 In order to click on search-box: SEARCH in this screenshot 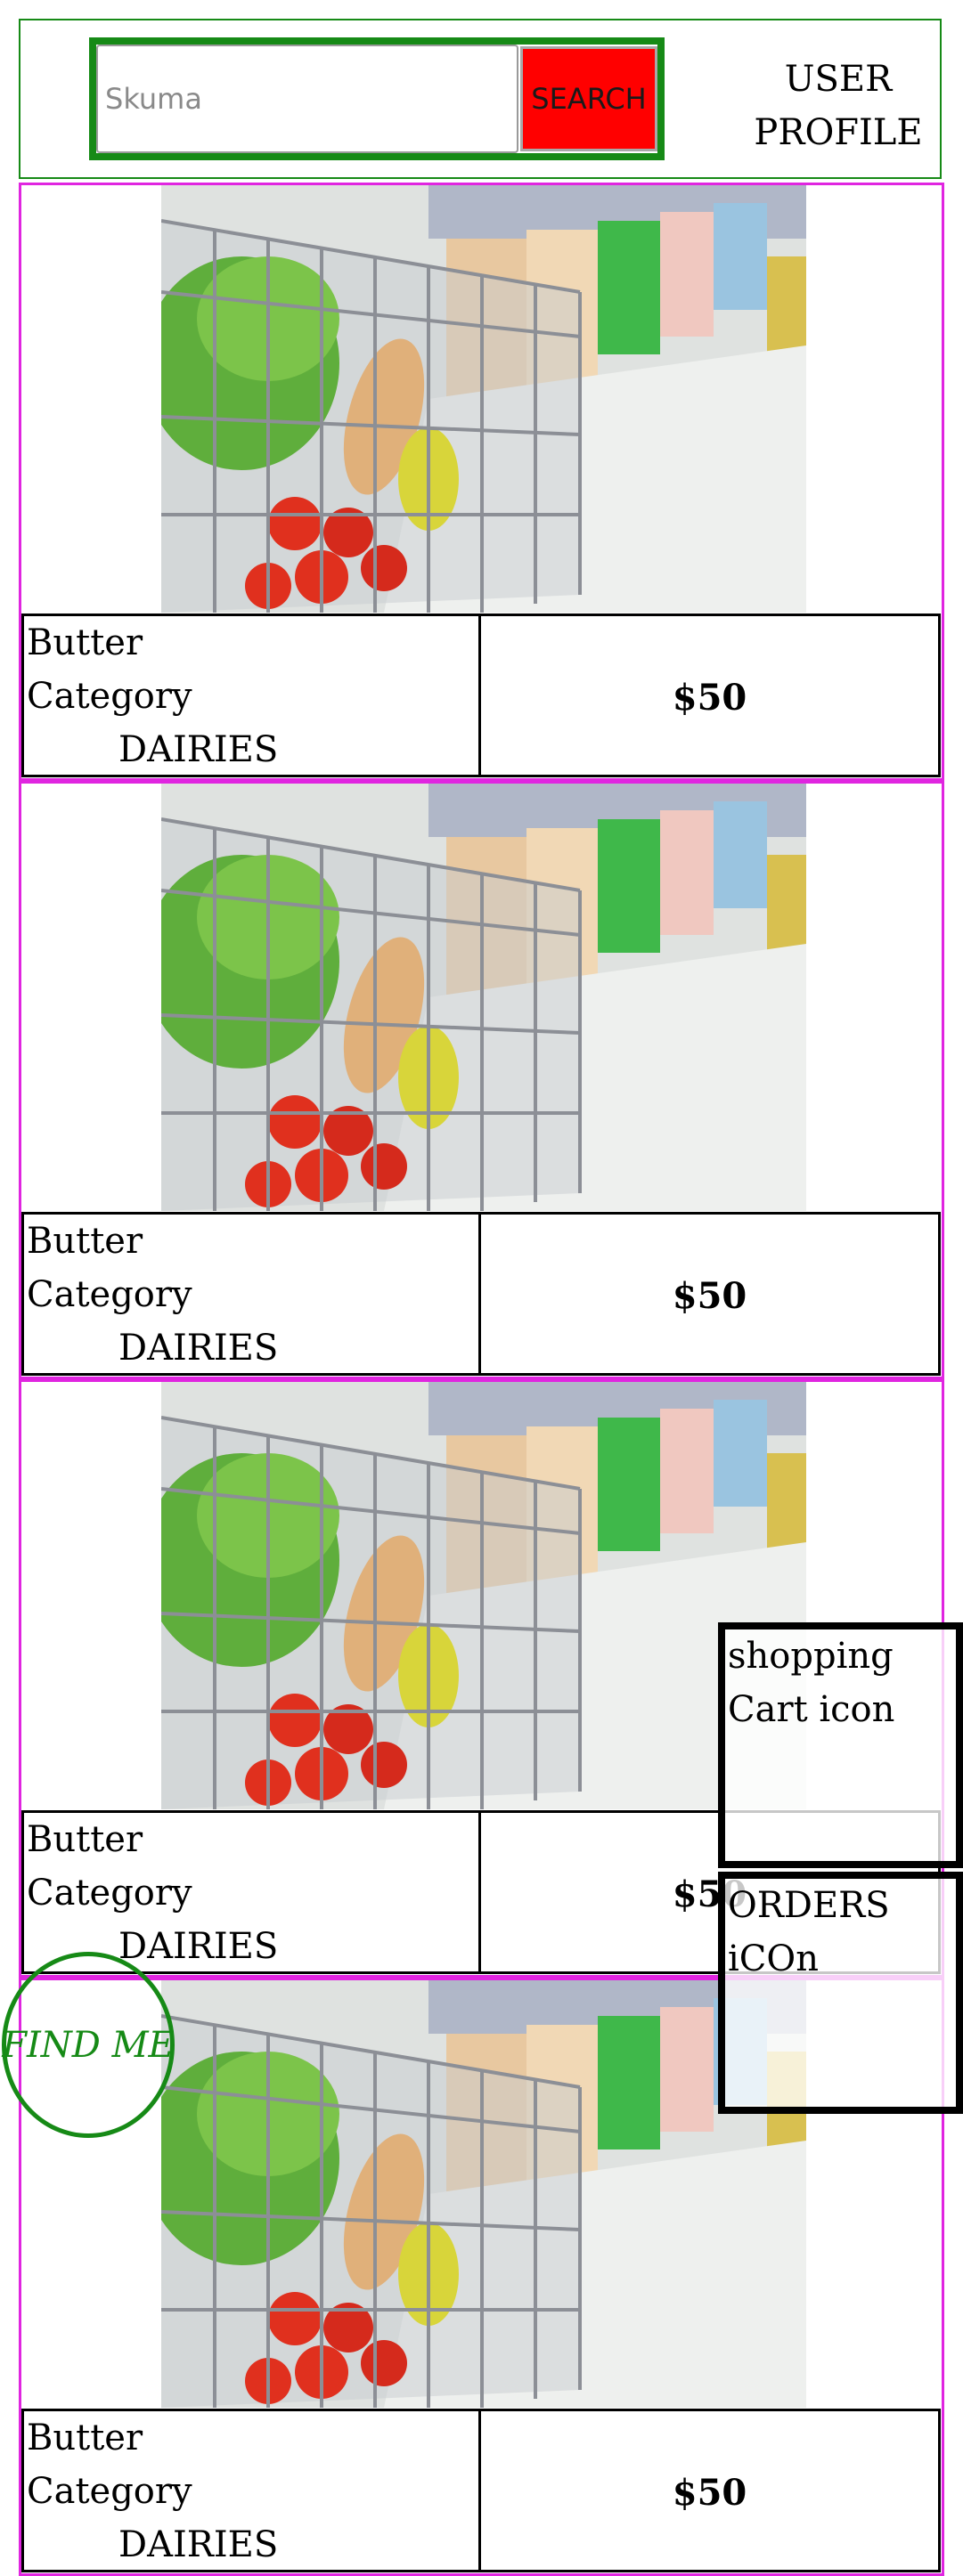, I will do `click(377, 98)`.